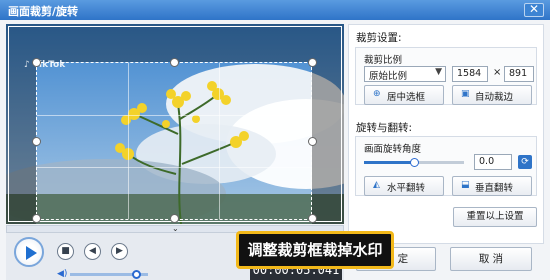  What do you see at coordinates (36, 218) in the screenshot?
I see `crop-handle-bottom-left` at bounding box center [36, 218].